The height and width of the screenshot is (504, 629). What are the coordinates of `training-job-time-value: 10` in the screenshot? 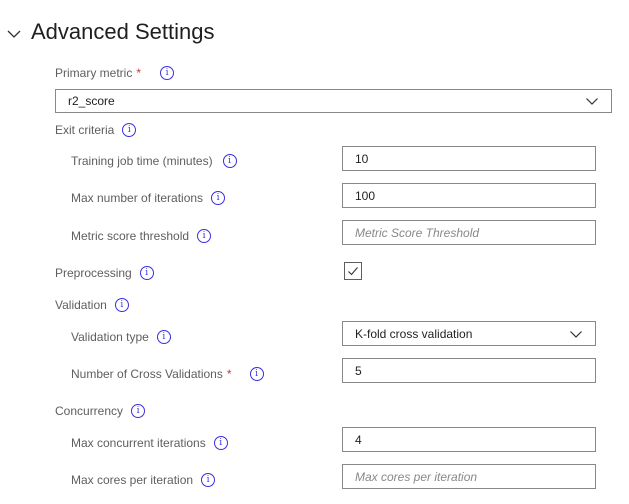 It's located at (362, 158).